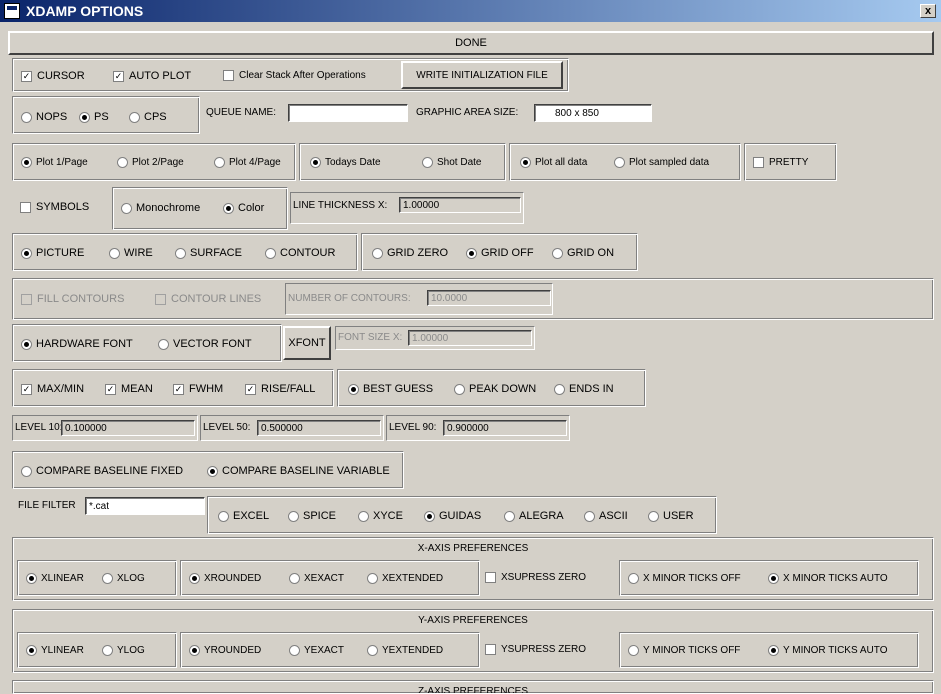  What do you see at coordinates (77, 344) in the screenshot?
I see `hardware-font-radio: HARDWARE FONT` at bounding box center [77, 344].